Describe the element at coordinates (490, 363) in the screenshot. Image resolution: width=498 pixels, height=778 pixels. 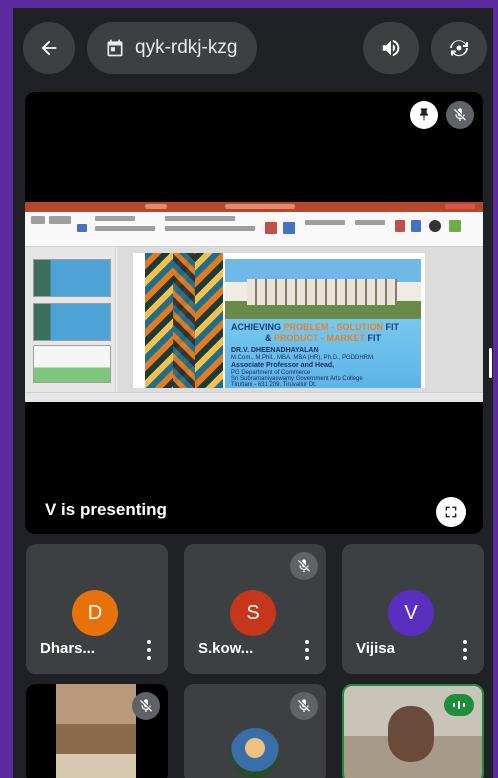
I see `scrollbar` at that location.